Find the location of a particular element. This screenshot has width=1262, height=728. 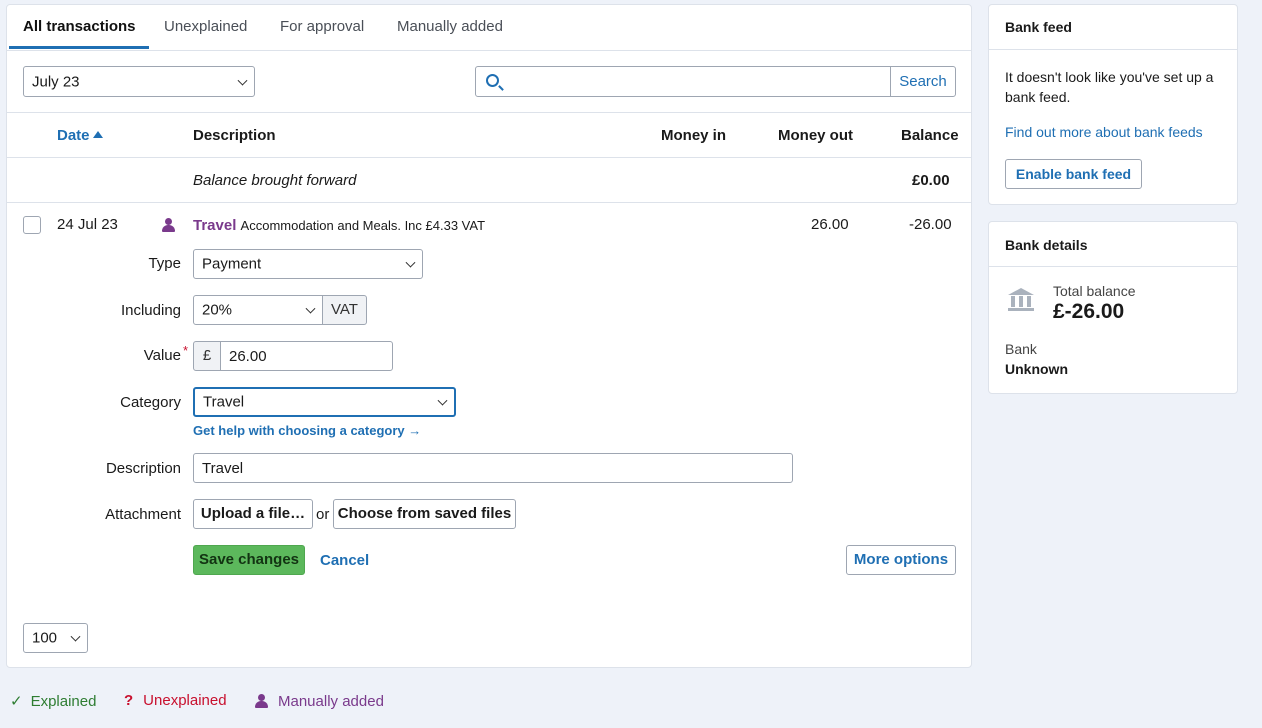

tab-all-transactions: All transactions is located at coordinates (79, 26).